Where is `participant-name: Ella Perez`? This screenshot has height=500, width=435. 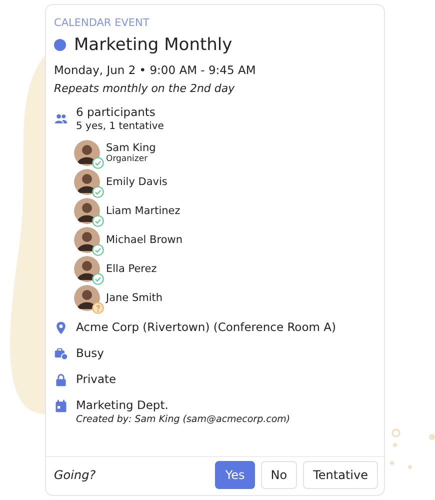 participant-name: Ella Perez is located at coordinates (131, 269).